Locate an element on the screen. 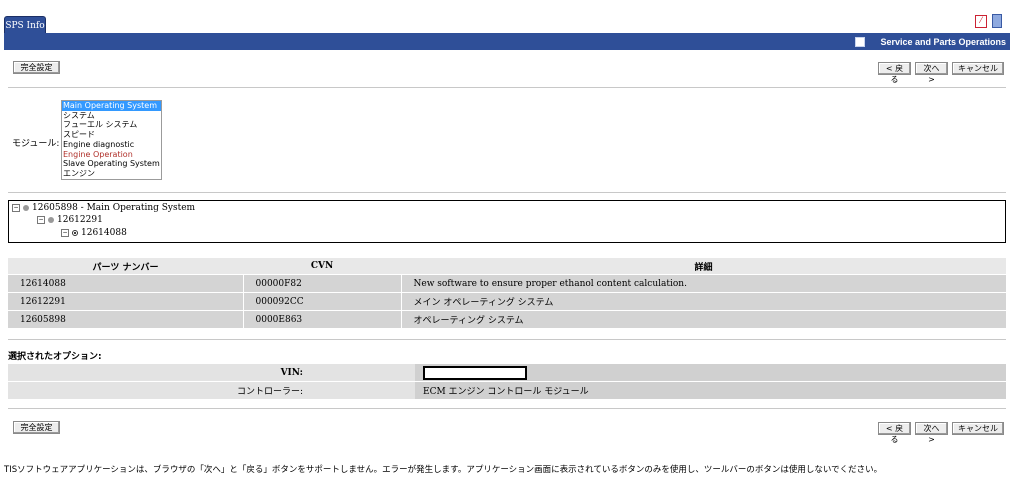  column-header: CVN is located at coordinates (322, 266).